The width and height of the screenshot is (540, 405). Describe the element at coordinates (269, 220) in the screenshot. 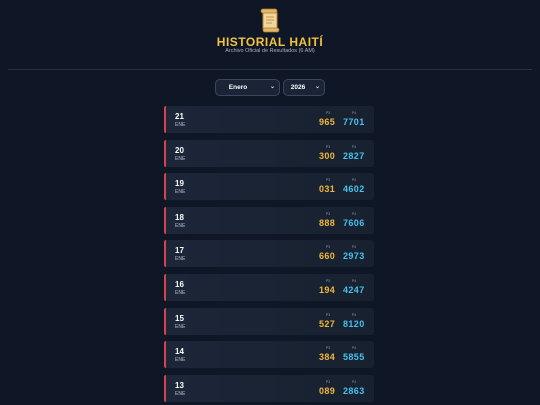

I see `result-row: 18 ENE P3 P4 888 7606` at that location.